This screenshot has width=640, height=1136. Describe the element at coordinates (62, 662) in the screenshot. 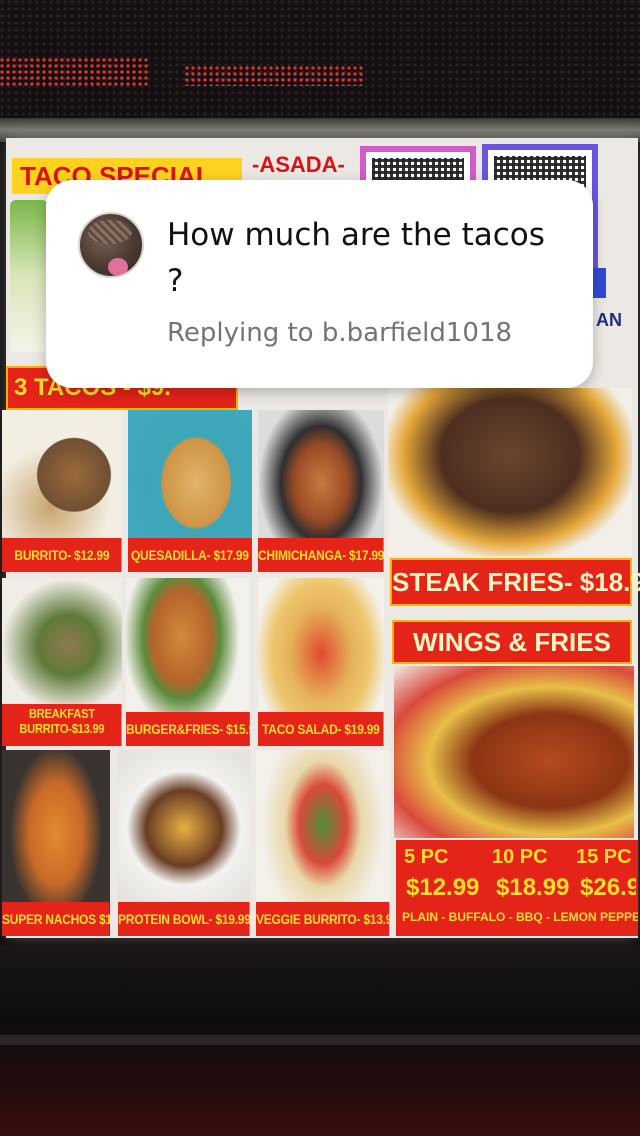

I see `menu-item-breakfast-burrito: BREAKFAST BURRITO-$13.99` at that location.